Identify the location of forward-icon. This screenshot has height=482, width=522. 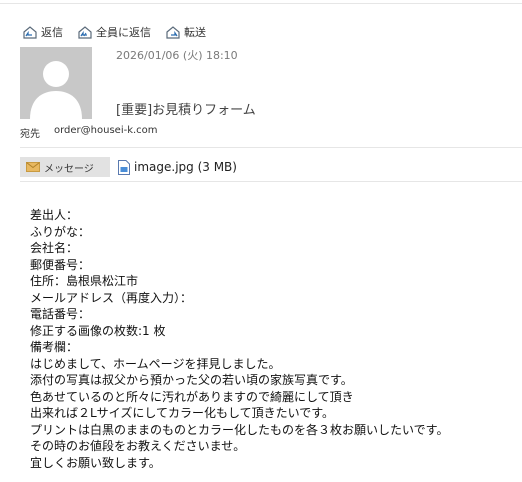
(173, 32).